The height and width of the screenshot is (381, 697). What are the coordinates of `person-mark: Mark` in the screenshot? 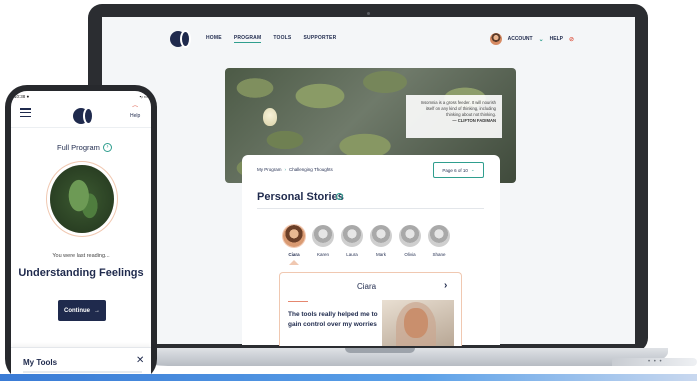 It's located at (381, 245).